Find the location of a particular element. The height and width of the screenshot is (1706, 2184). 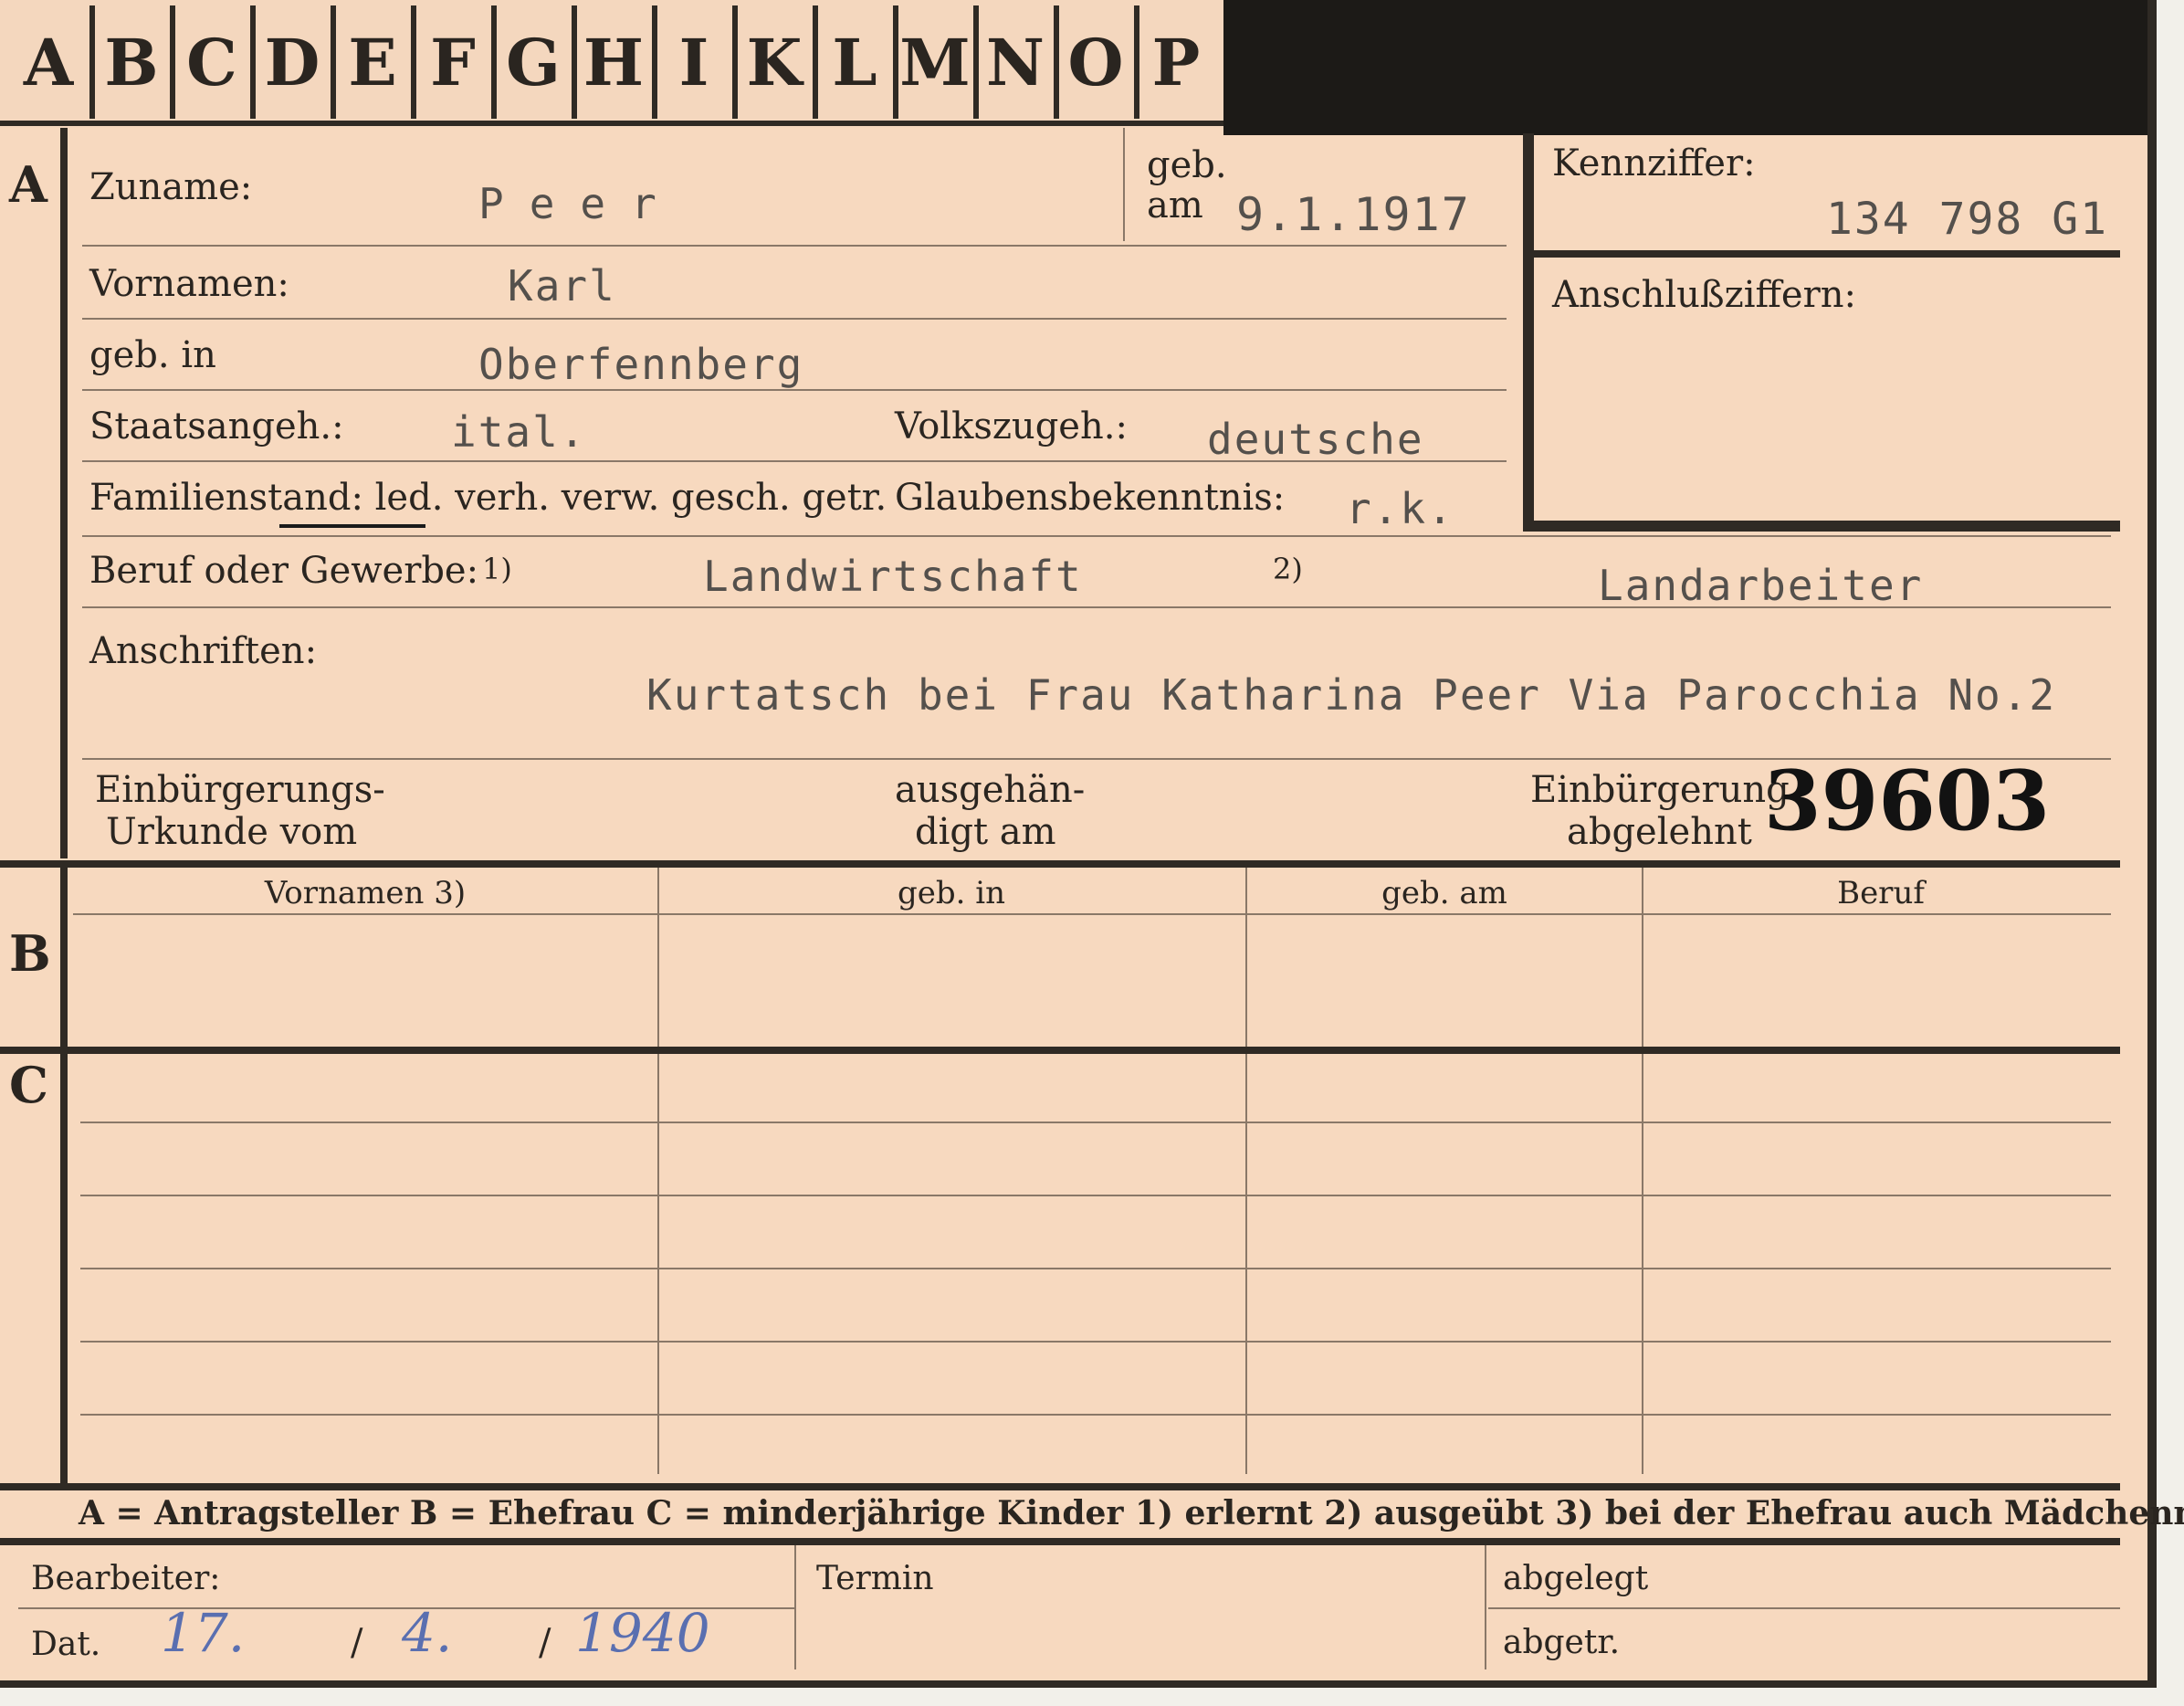

address-label: Anschriften: is located at coordinates (203, 651).